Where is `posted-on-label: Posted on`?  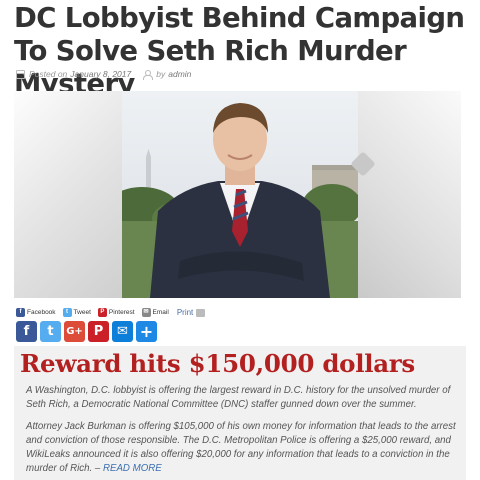 posted-on-label: Posted on is located at coordinates (48, 74).